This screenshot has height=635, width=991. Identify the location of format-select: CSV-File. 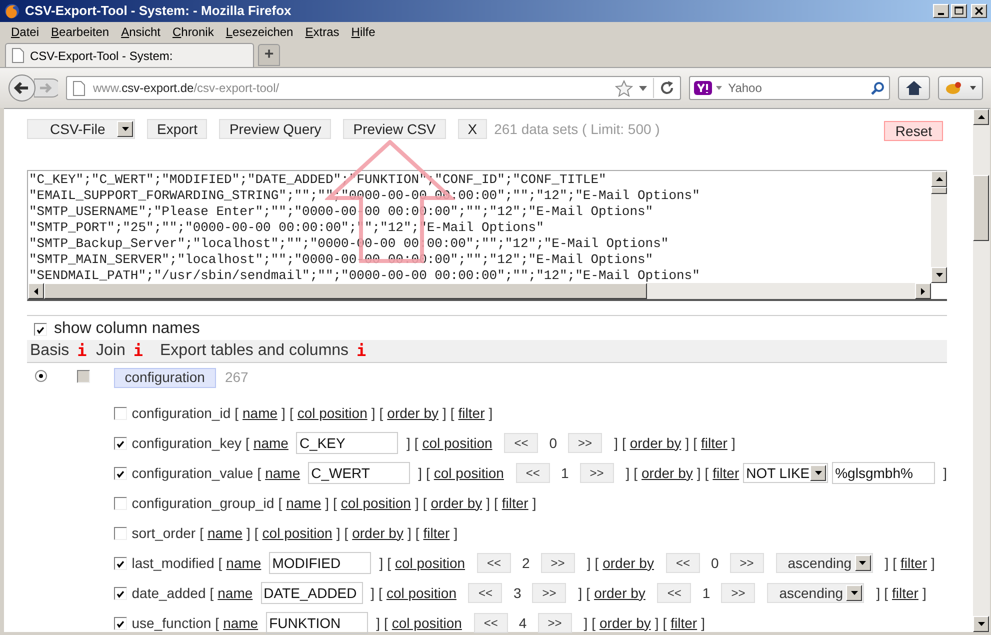
(81, 129).